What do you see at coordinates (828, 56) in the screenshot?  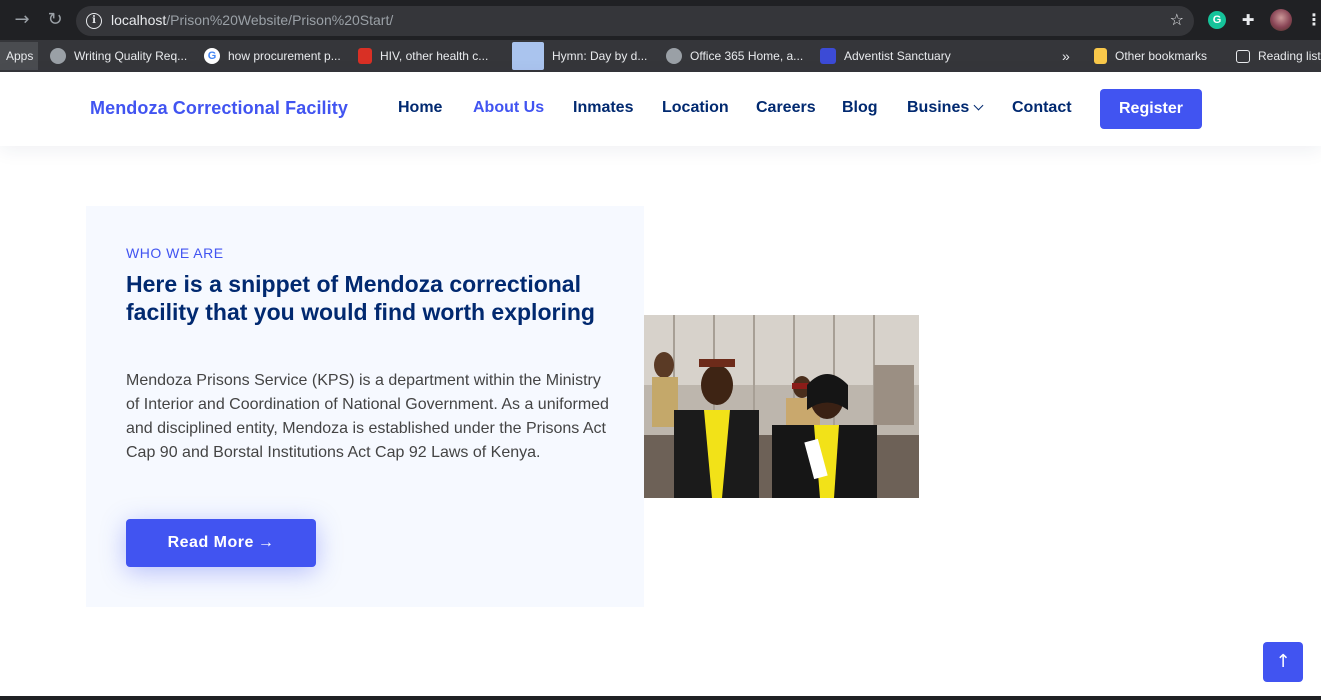 I see `sanctuary-icon` at bounding box center [828, 56].